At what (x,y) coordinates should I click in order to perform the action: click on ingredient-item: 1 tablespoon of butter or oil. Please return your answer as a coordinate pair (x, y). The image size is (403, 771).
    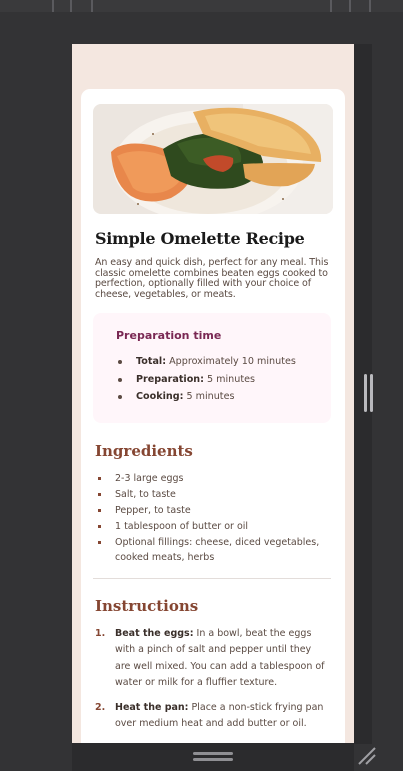
    Looking at the image, I should click on (208, 527).